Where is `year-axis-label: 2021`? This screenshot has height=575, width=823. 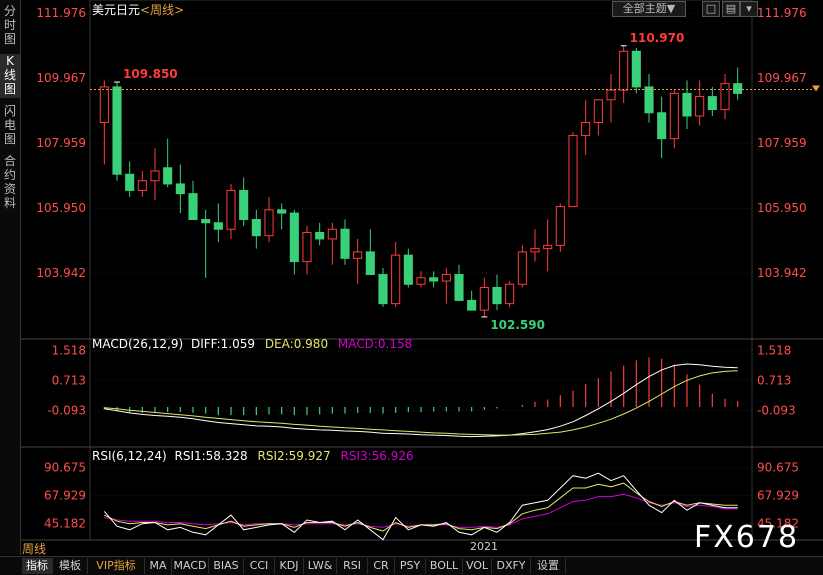
year-axis-label: 2021 is located at coordinates (484, 546).